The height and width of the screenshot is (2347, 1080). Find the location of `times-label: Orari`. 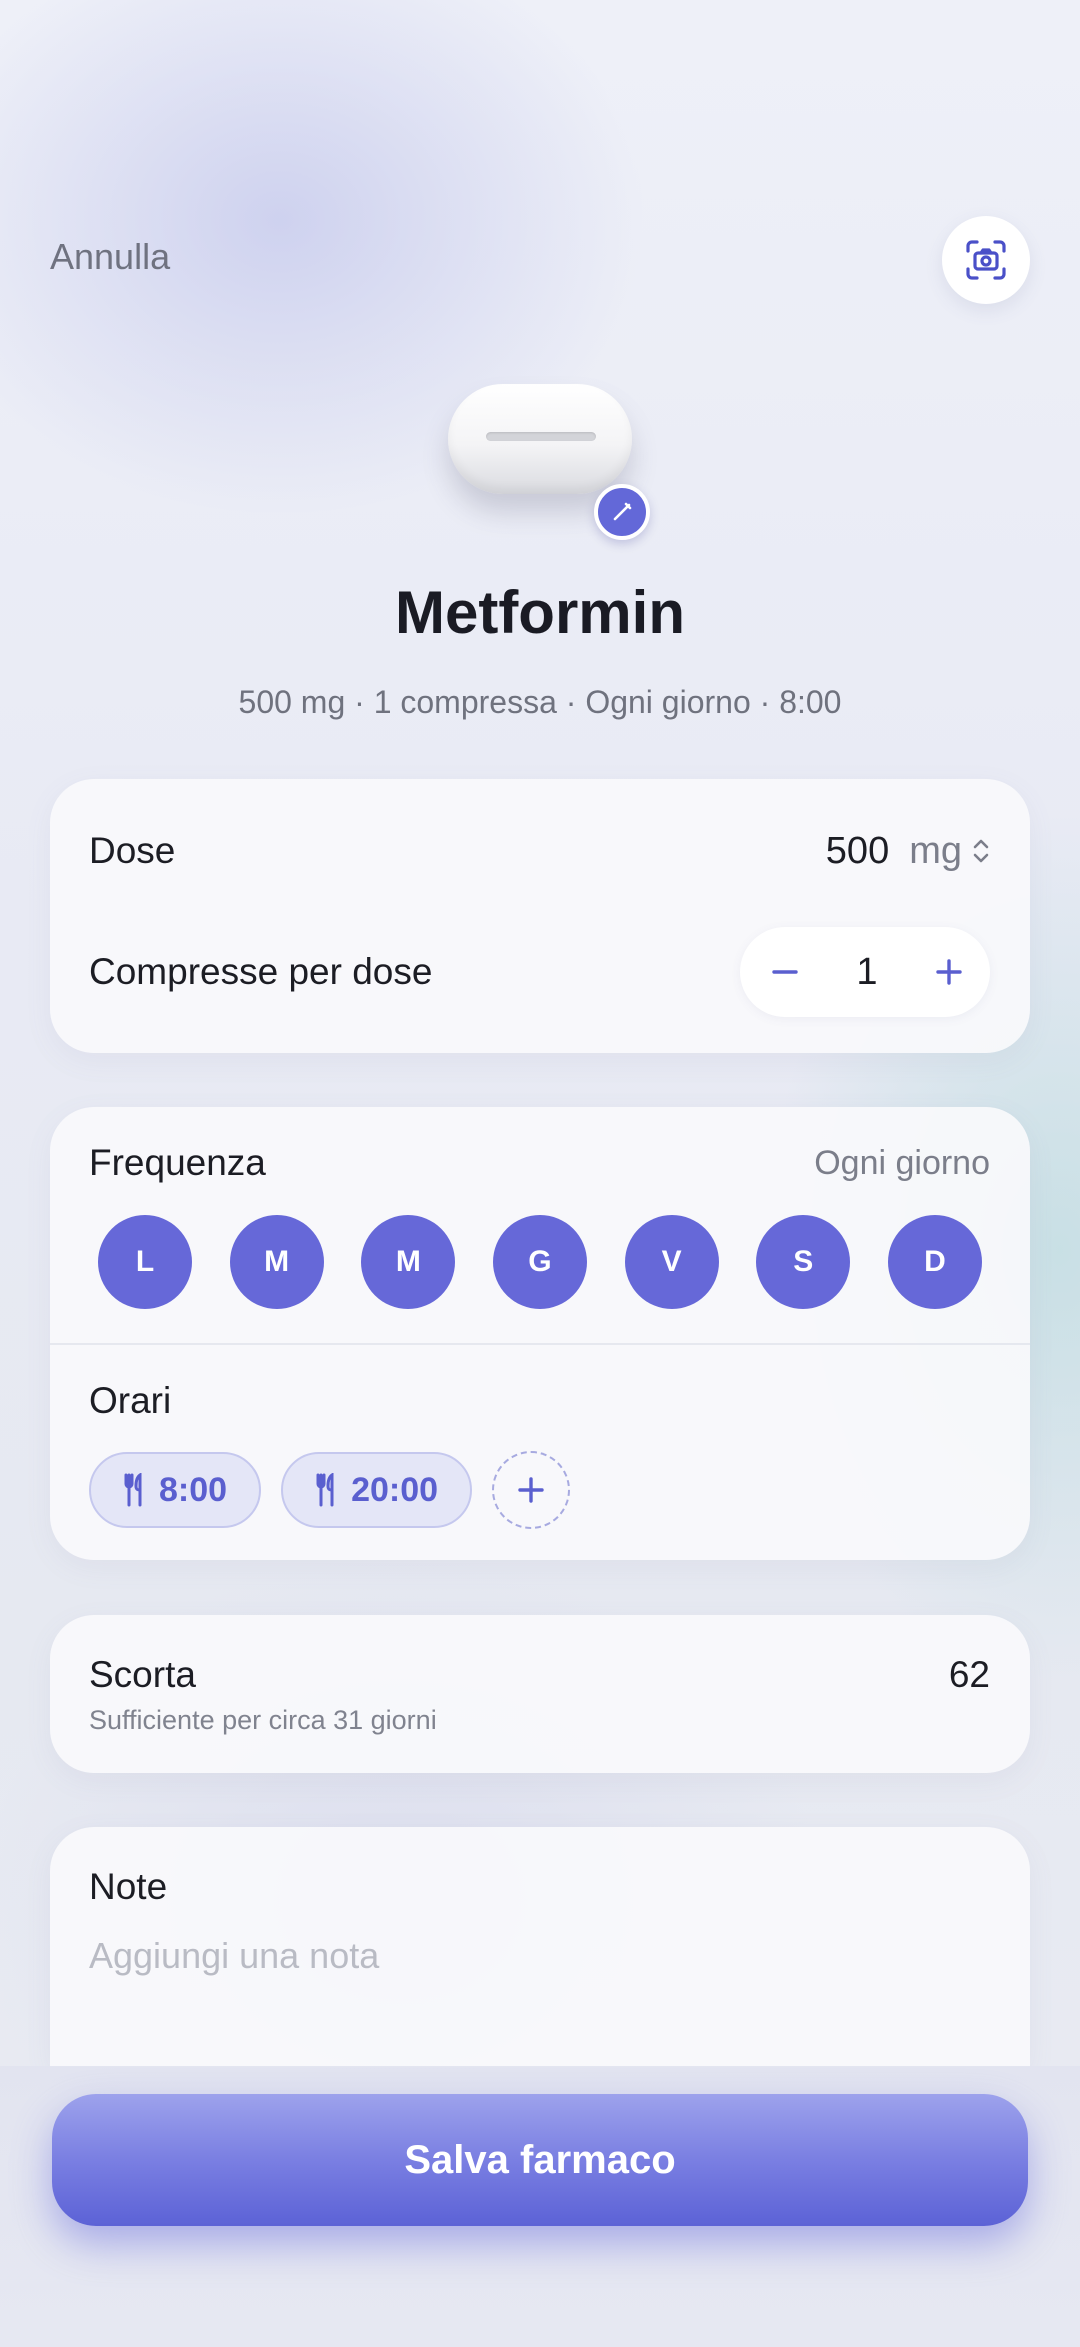

times-label: Orari is located at coordinates (130, 1400).